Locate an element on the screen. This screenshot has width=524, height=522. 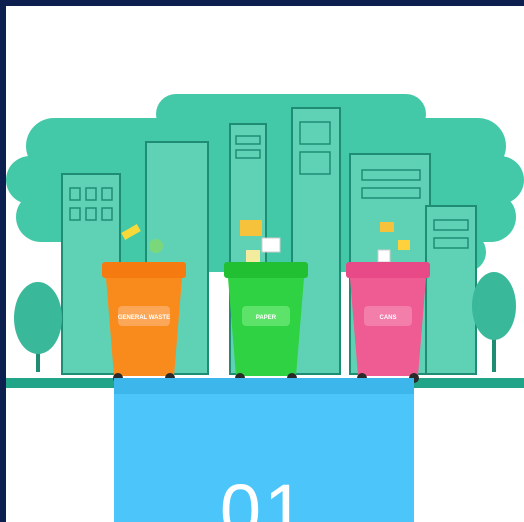
bin-general-waste is located at coordinates (144, 322).